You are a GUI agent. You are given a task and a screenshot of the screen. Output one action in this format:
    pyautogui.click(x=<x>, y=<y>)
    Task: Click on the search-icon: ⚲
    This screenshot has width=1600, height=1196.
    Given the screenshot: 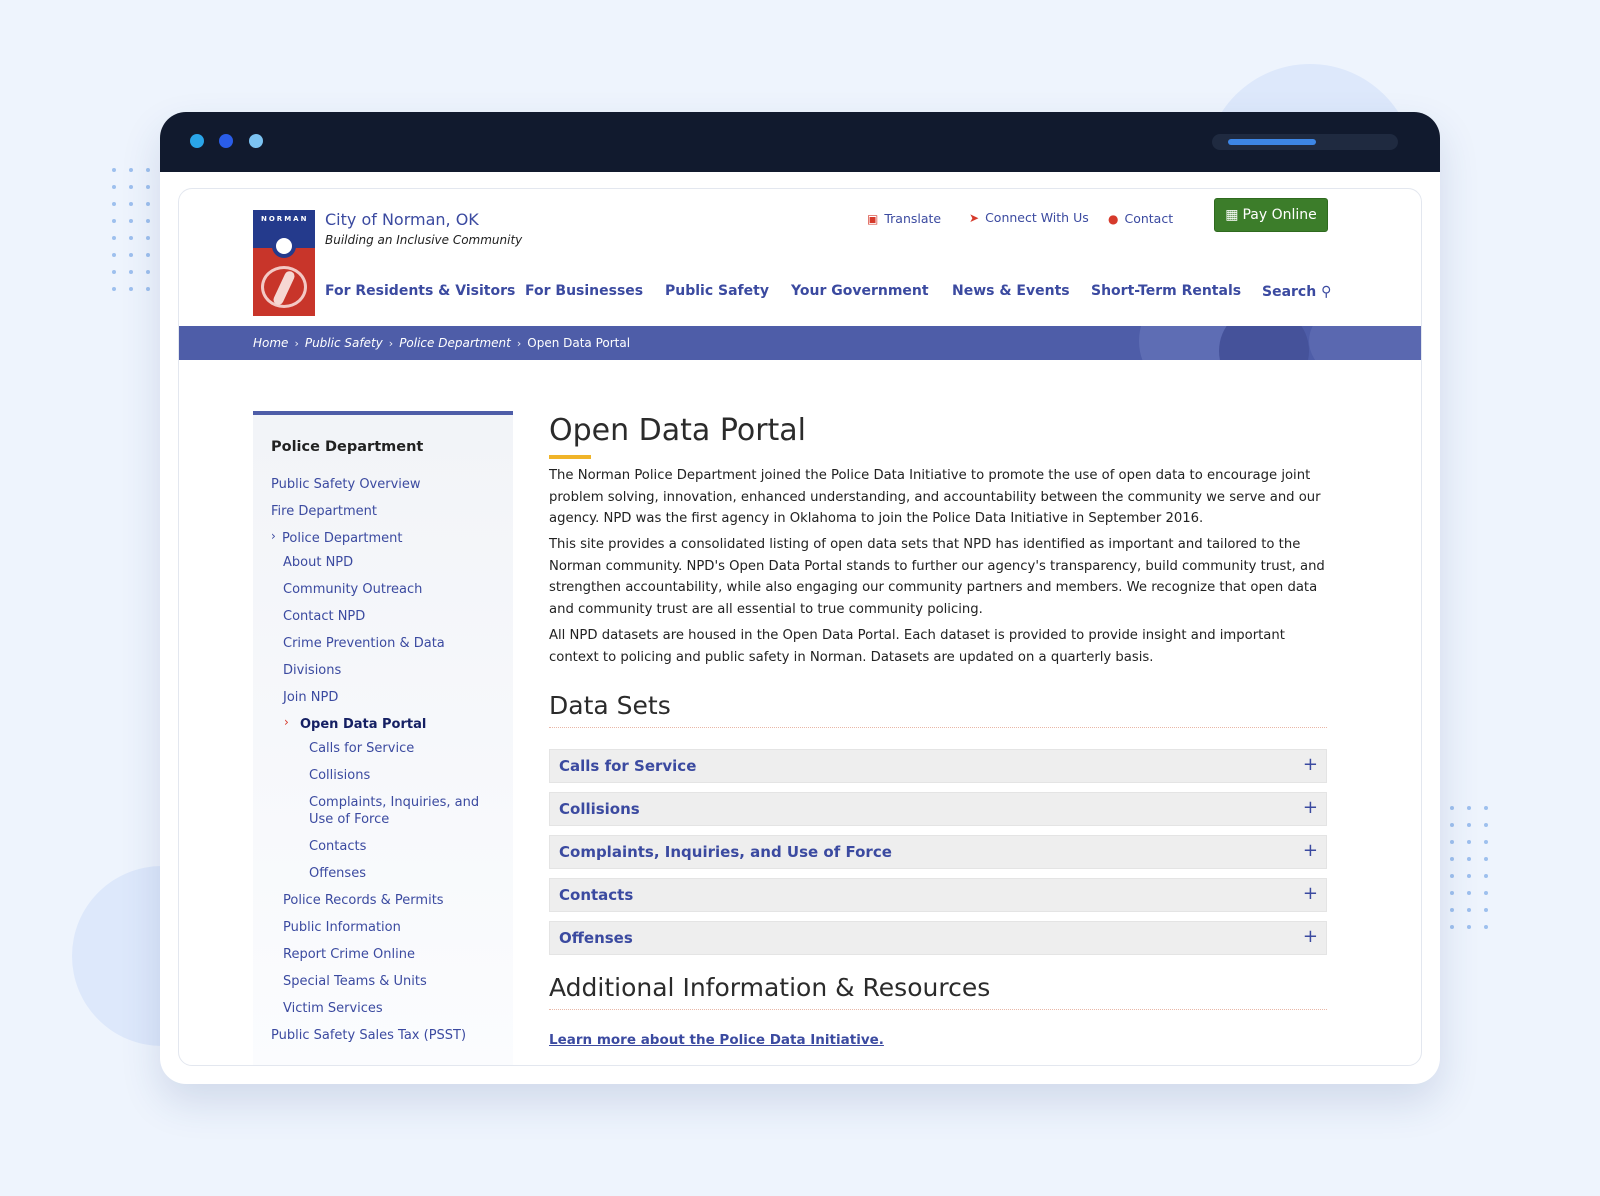 What is the action you would take?
    pyautogui.click(x=1326, y=292)
    